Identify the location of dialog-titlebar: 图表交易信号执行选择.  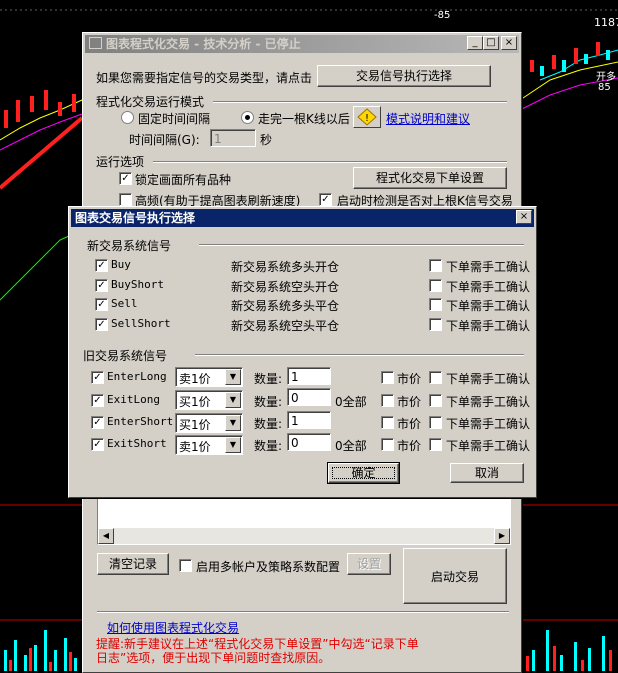
(302, 218).